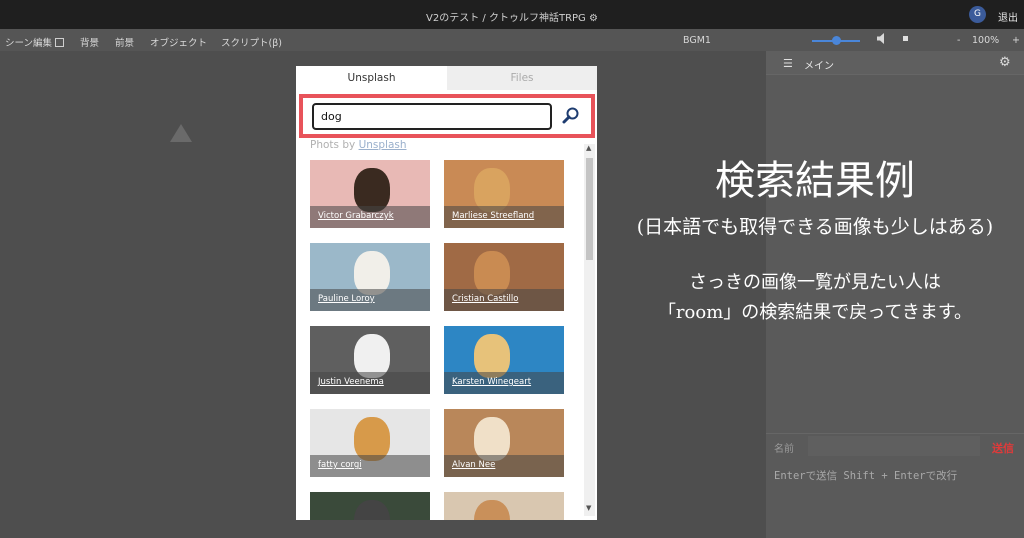 This screenshot has width=1024, height=538. I want to click on annotation-title: 検索結果例, so click(815, 181).